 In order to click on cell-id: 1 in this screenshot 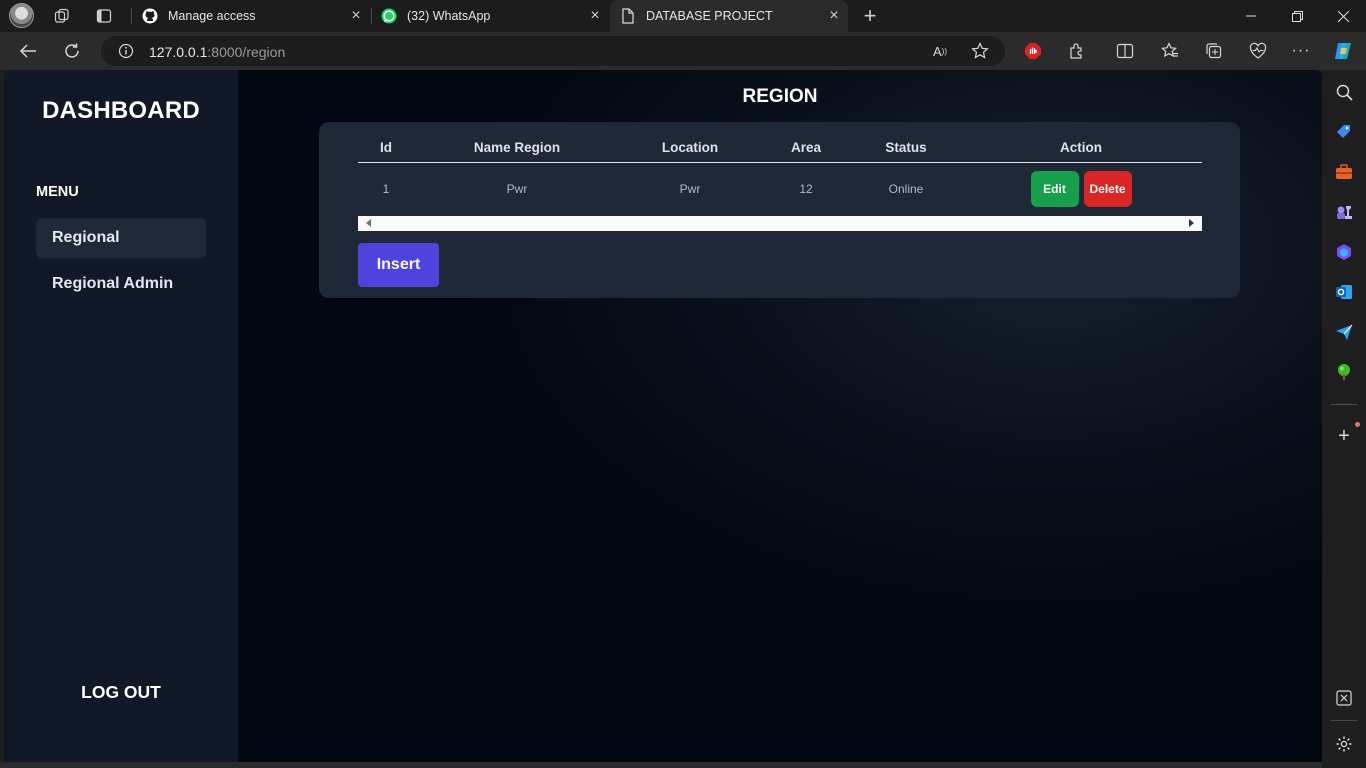, I will do `click(386, 189)`.